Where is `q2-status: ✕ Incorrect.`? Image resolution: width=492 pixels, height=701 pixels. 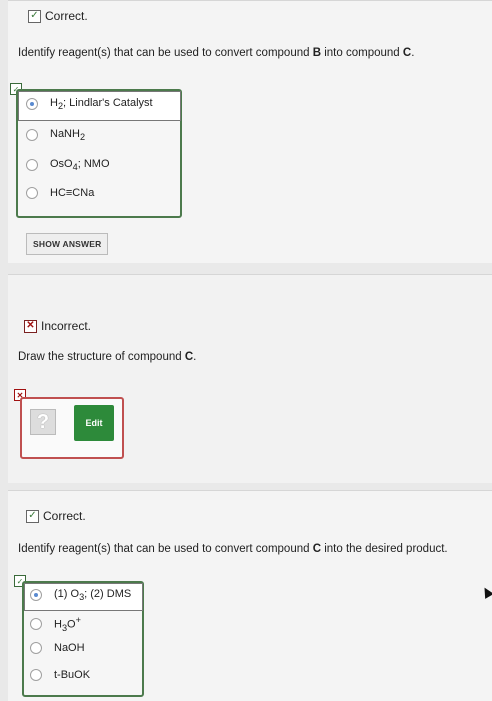 q2-status: ✕ Incorrect. is located at coordinates (57, 326).